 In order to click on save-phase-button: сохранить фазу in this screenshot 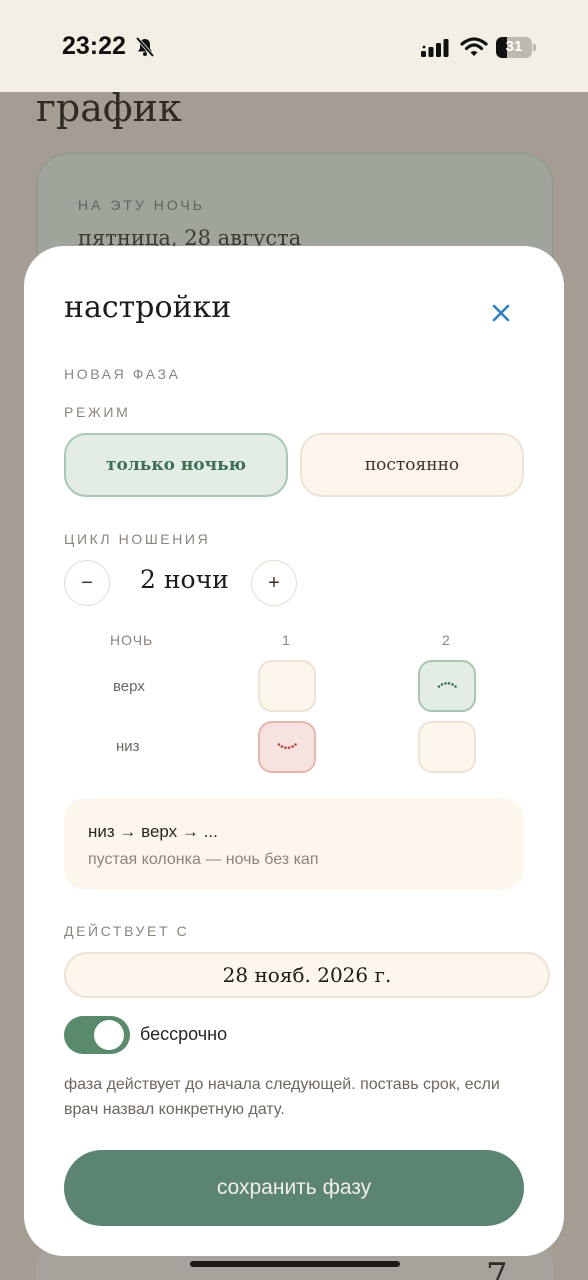, I will do `click(294, 1188)`.